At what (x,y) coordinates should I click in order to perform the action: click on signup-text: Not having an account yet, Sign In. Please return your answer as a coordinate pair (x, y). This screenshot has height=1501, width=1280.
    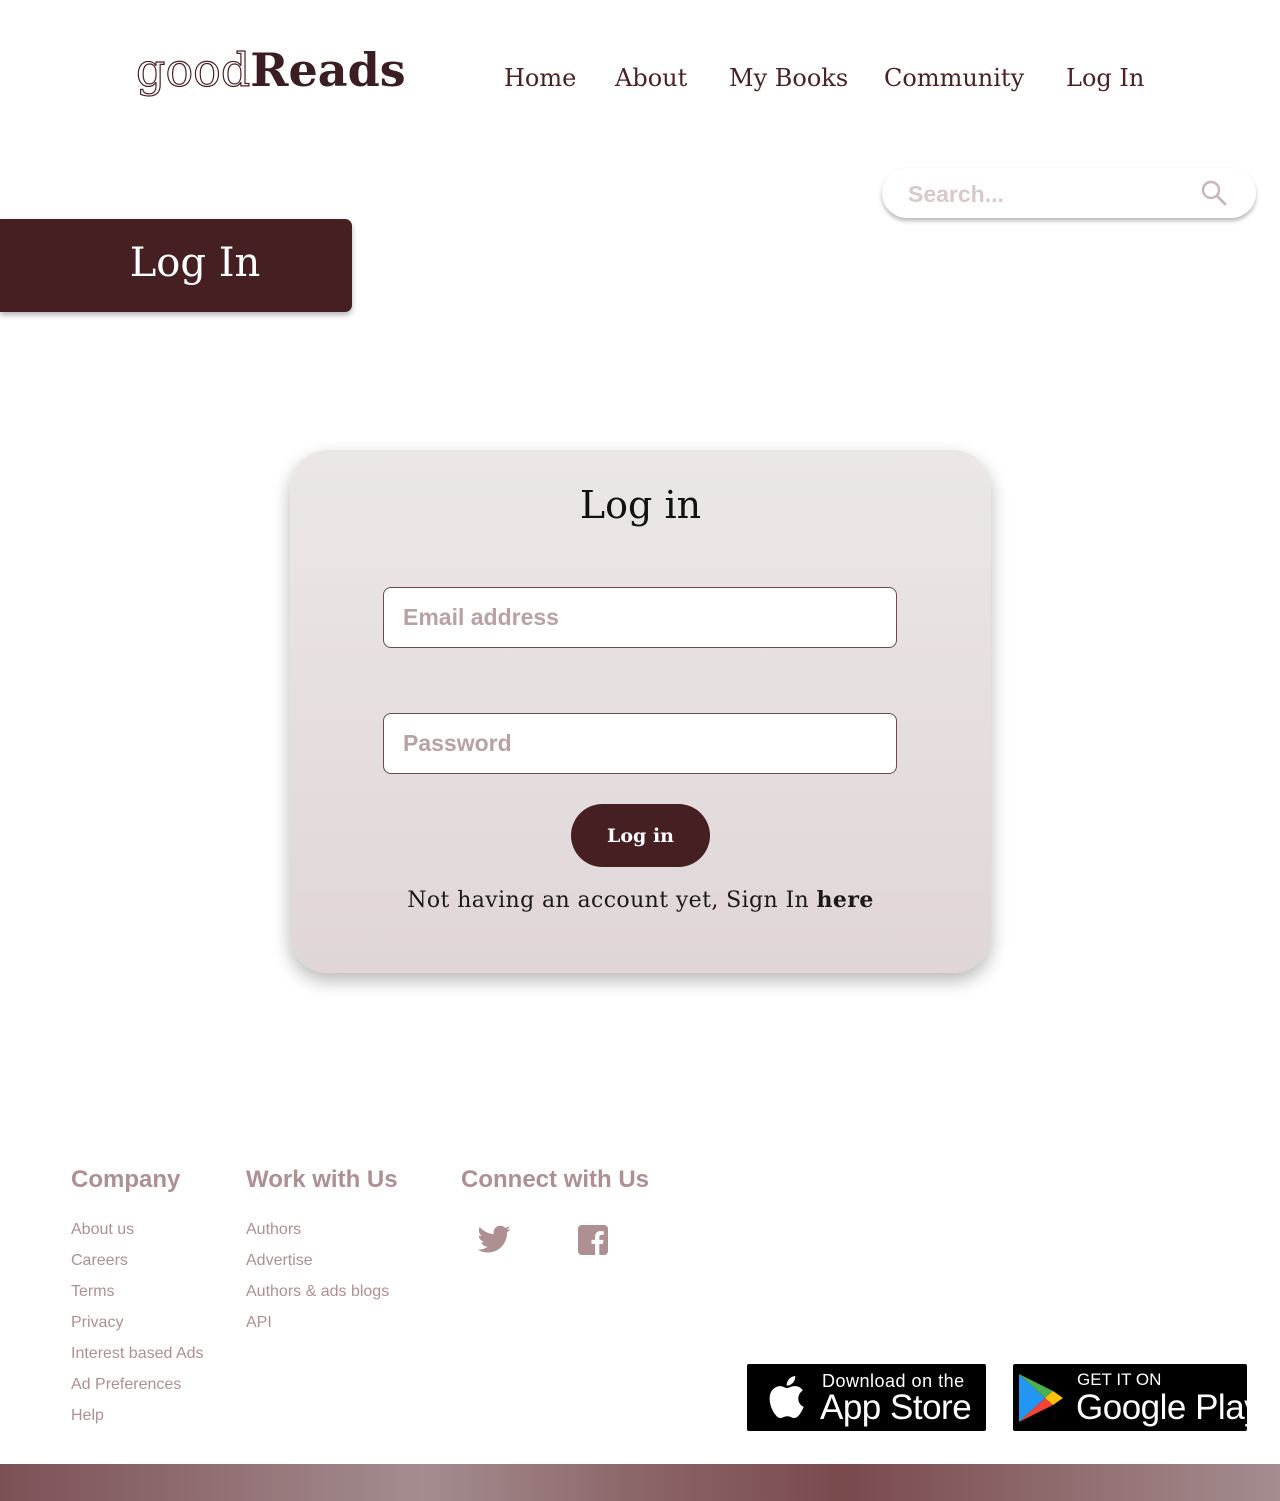
    Looking at the image, I should click on (612, 900).